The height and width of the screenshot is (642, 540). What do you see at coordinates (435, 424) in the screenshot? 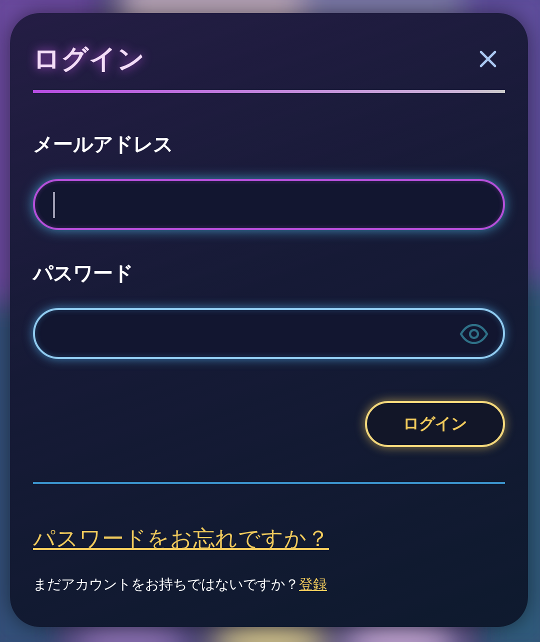
I see `login-button: ログイン` at bounding box center [435, 424].